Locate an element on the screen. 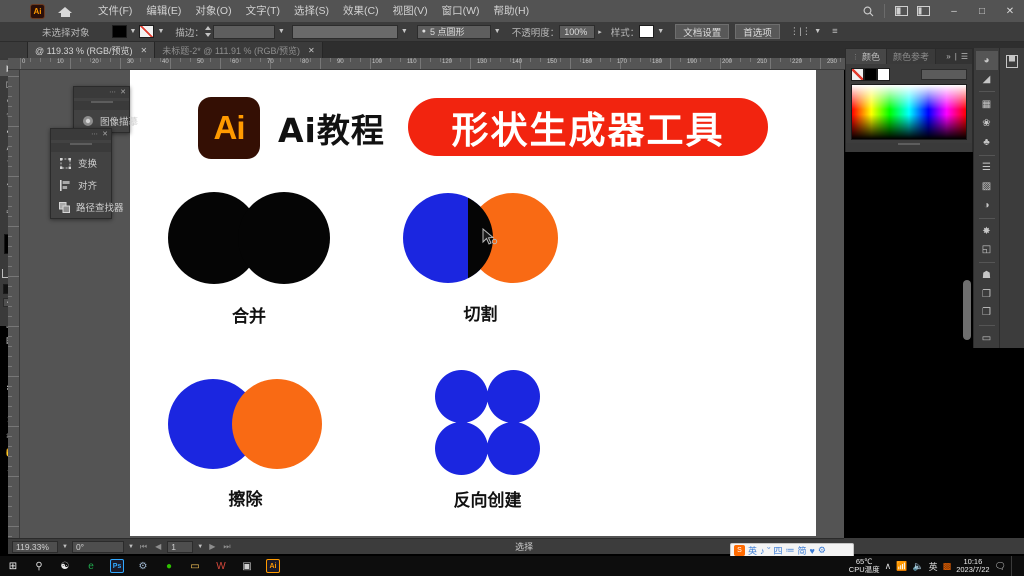  color-spectrum-picker is located at coordinates (909, 112).